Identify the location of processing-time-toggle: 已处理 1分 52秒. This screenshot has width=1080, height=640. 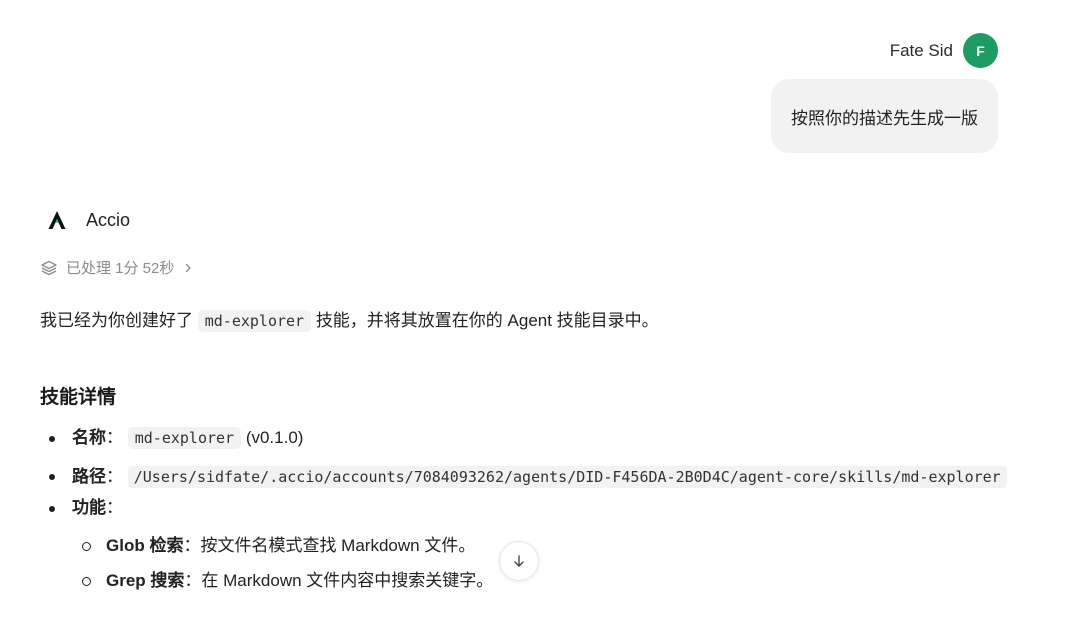
(117, 267).